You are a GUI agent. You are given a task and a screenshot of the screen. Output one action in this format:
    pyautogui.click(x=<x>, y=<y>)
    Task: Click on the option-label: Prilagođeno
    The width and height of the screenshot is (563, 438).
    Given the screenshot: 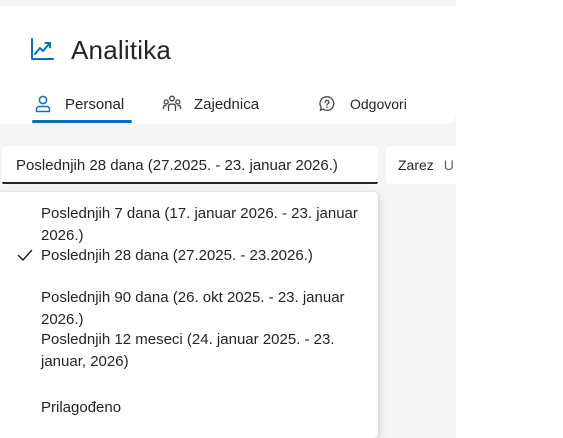 What is the action you would take?
    pyautogui.click(x=81, y=407)
    